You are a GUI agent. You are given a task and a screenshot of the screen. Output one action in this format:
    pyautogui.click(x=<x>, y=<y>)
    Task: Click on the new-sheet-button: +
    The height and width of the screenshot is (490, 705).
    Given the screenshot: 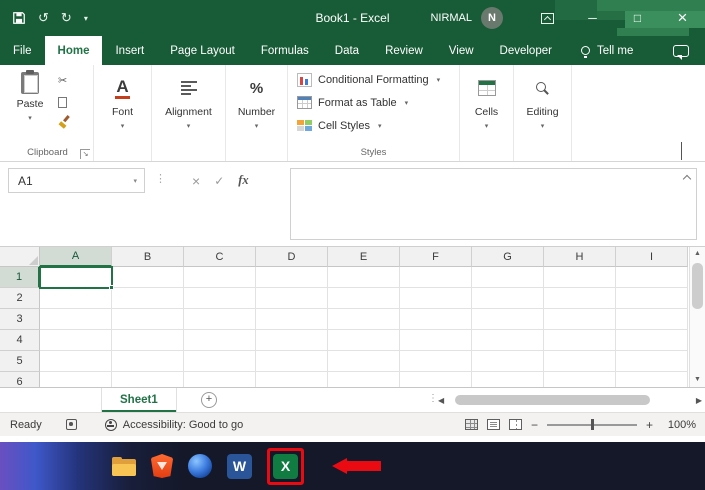 What is the action you would take?
    pyautogui.click(x=209, y=400)
    